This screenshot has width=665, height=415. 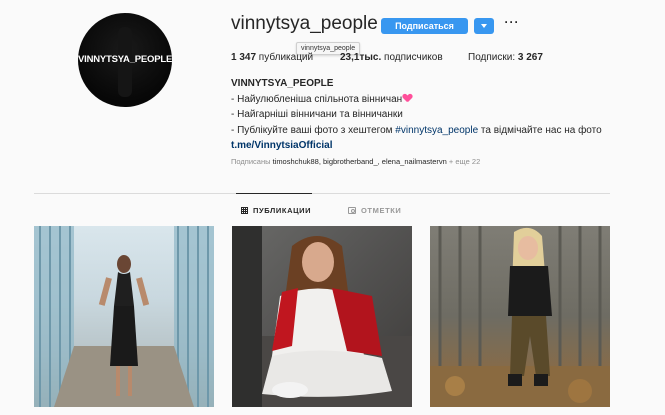 I want to click on followers-count: 23,1тыс., so click(x=361, y=57).